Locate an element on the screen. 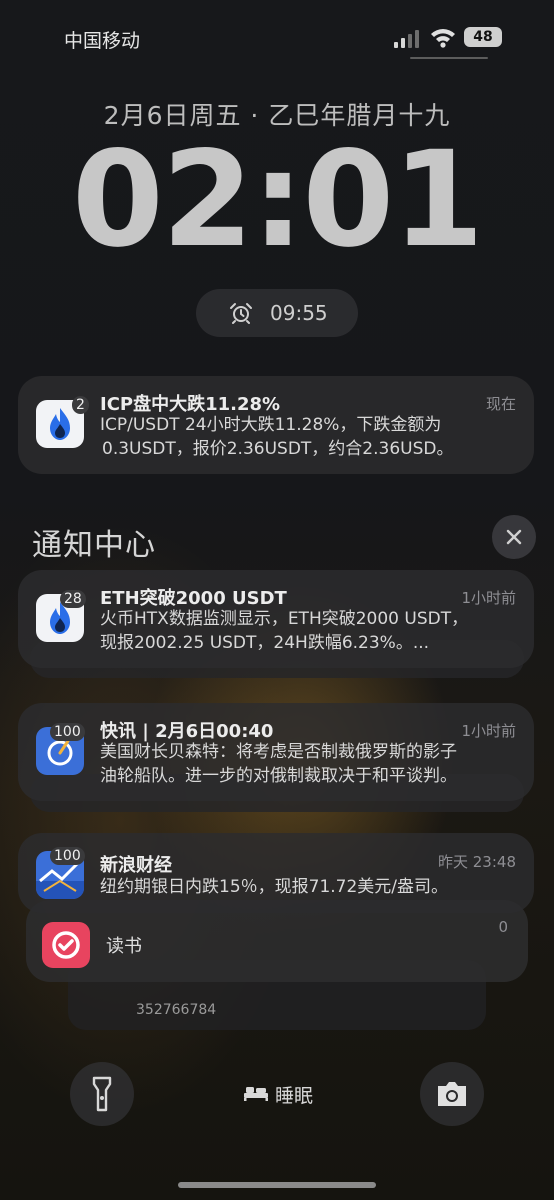 The height and width of the screenshot is (1200, 554). notification-center-title: 通知中心 is located at coordinates (94, 545).